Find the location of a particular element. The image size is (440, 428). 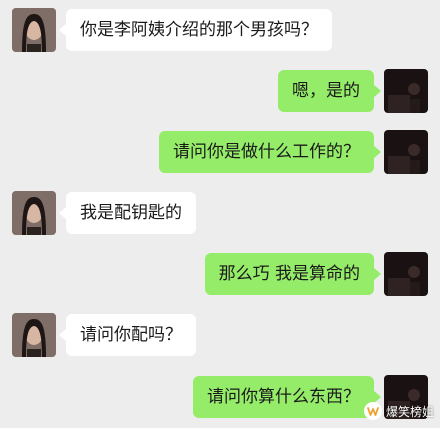

watermark: 爆笑榜姐 is located at coordinates (398, 411).